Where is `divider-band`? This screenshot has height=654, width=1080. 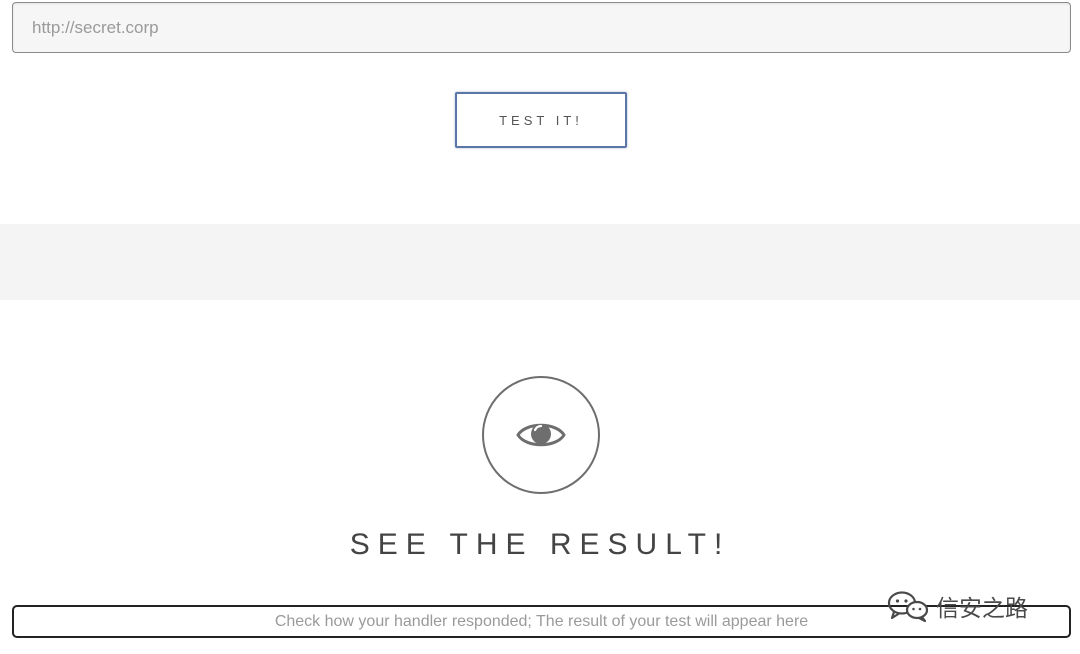
divider-band is located at coordinates (540, 262).